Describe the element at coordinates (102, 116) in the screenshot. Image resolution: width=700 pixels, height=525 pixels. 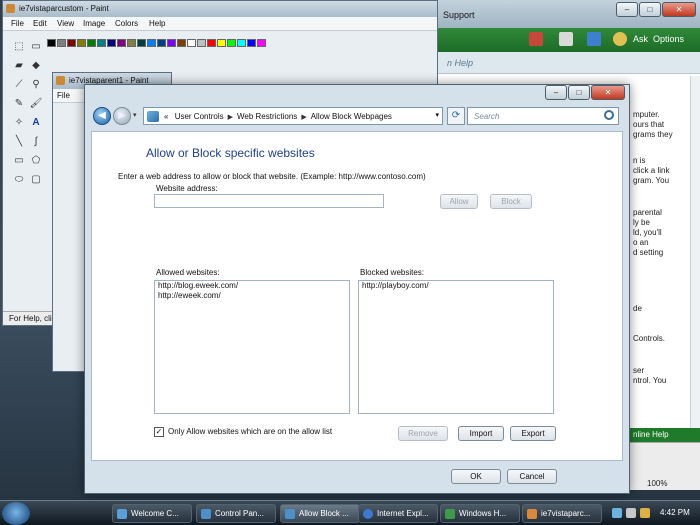
I see `back-button: ◀` at that location.